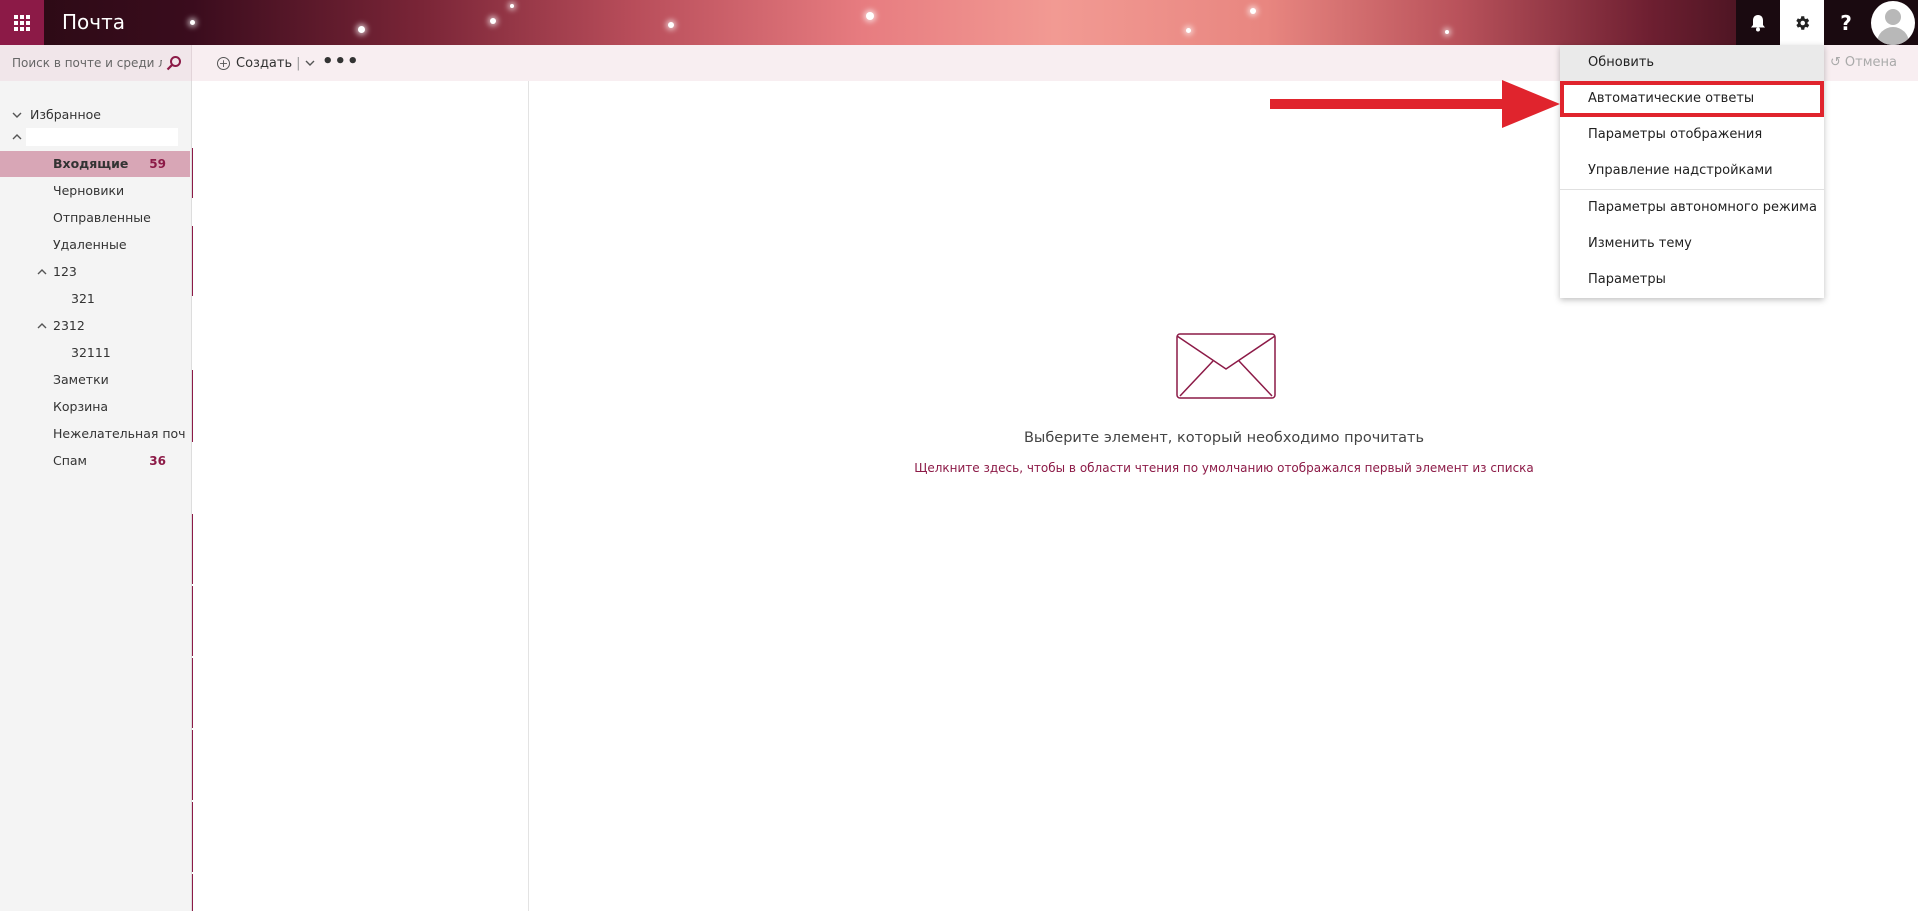 The image size is (1918, 911). I want to click on folder-item-321: 321, so click(95, 299).